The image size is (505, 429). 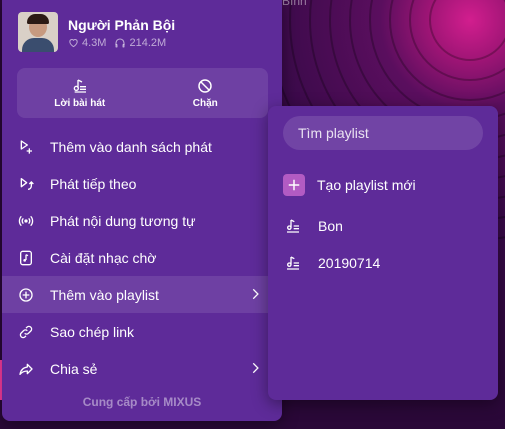 What do you see at coordinates (349, 262) in the screenshot?
I see `playlist-name: 20190714` at bounding box center [349, 262].